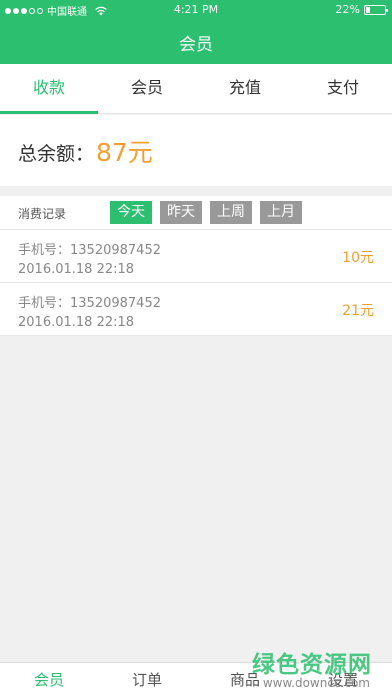 The width and height of the screenshot is (392, 696). What do you see at coordinates (49, 679) in the screenshot?
I see `bottom-nav-member: 会员` at bounding box center [49, 679].